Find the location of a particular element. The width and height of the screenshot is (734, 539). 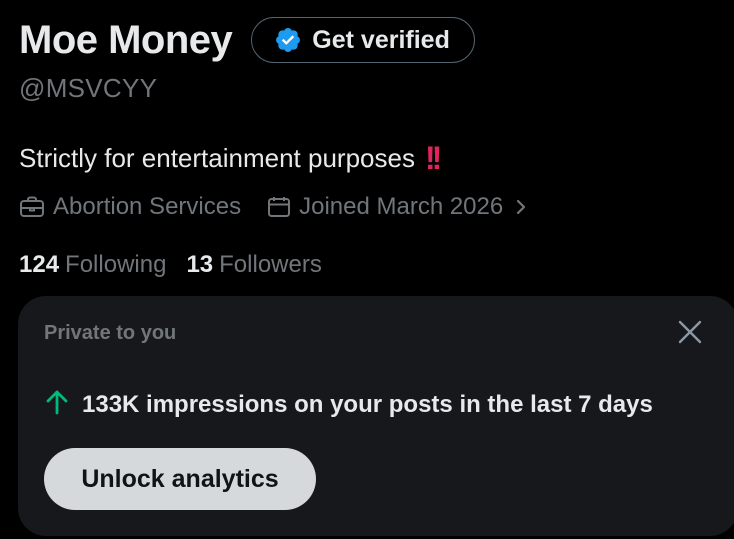

briefcase-icon is located at coordinates (32, 207).